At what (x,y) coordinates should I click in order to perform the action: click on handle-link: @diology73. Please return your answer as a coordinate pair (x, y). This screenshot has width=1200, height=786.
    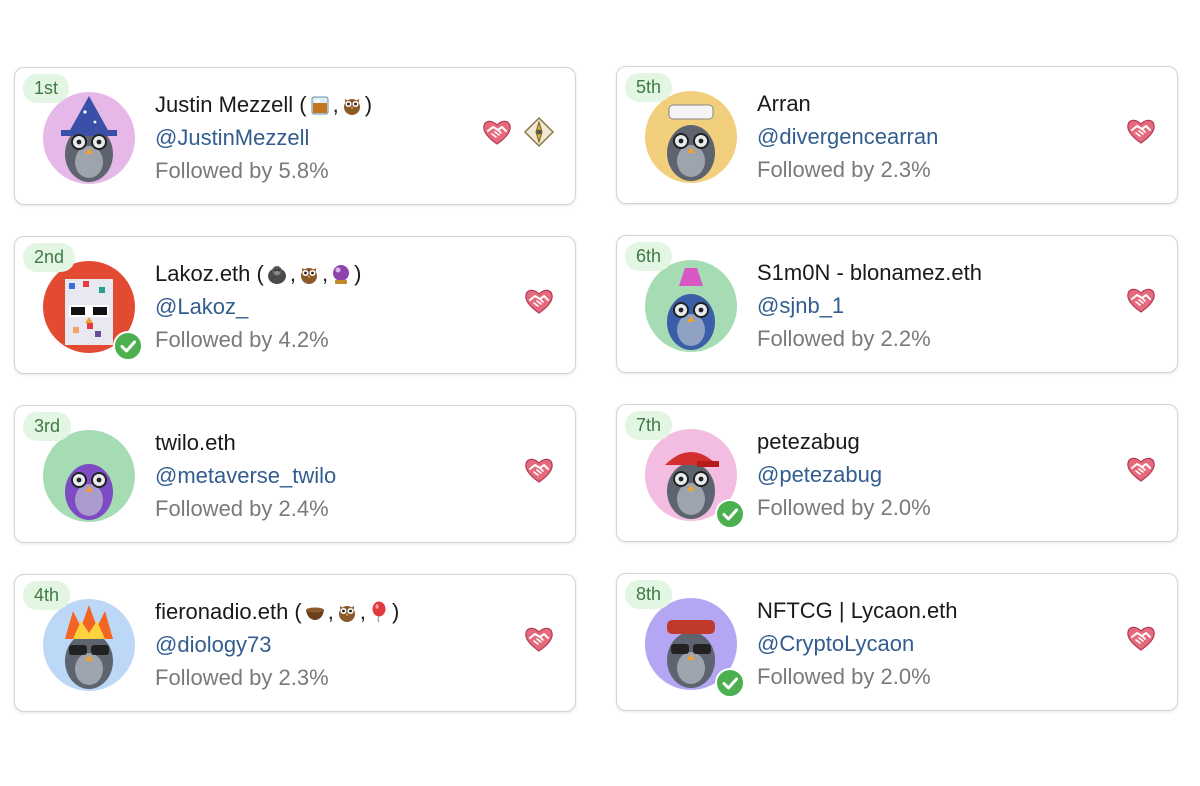
    Looking at the image, I should click on (315, 645).